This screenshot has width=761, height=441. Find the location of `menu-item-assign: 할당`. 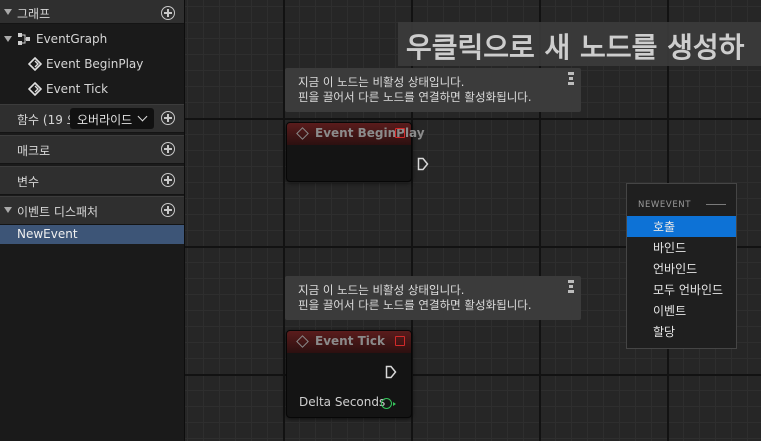

menu-item-assign: 할당 is located at coordinates (681, 331).